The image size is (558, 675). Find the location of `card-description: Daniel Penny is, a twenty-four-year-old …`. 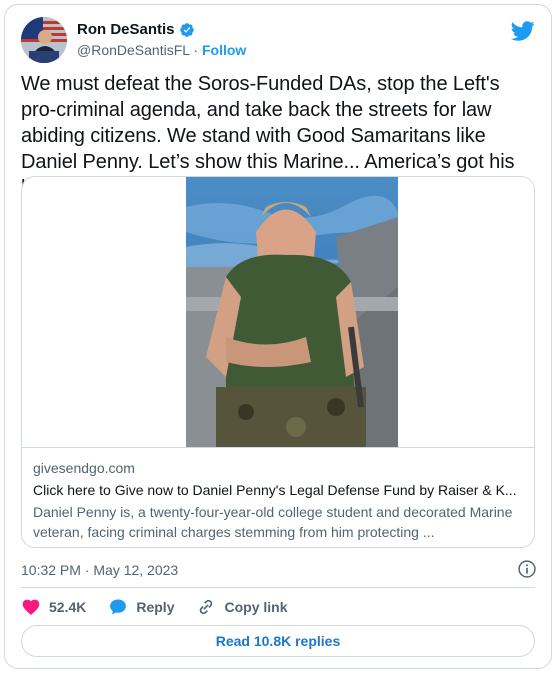

card-description: Daniel Penny is, a twenty-four-year-old … is located at coordinates (273, 522).